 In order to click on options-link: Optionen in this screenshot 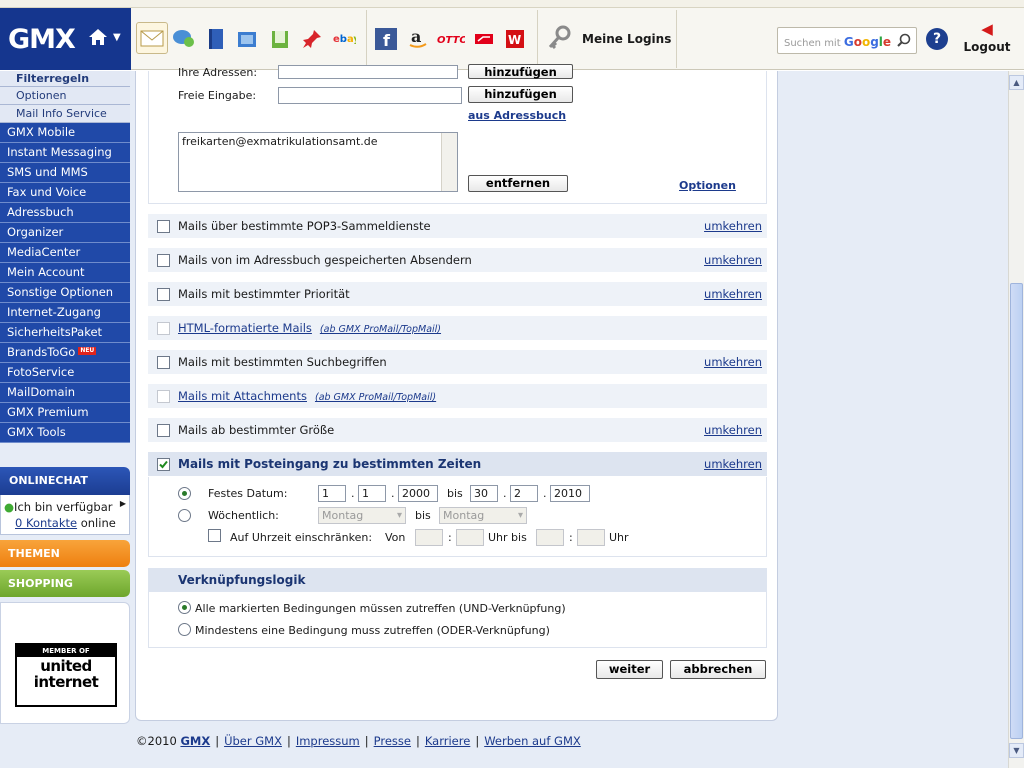, I will do `click(707, 185)`.